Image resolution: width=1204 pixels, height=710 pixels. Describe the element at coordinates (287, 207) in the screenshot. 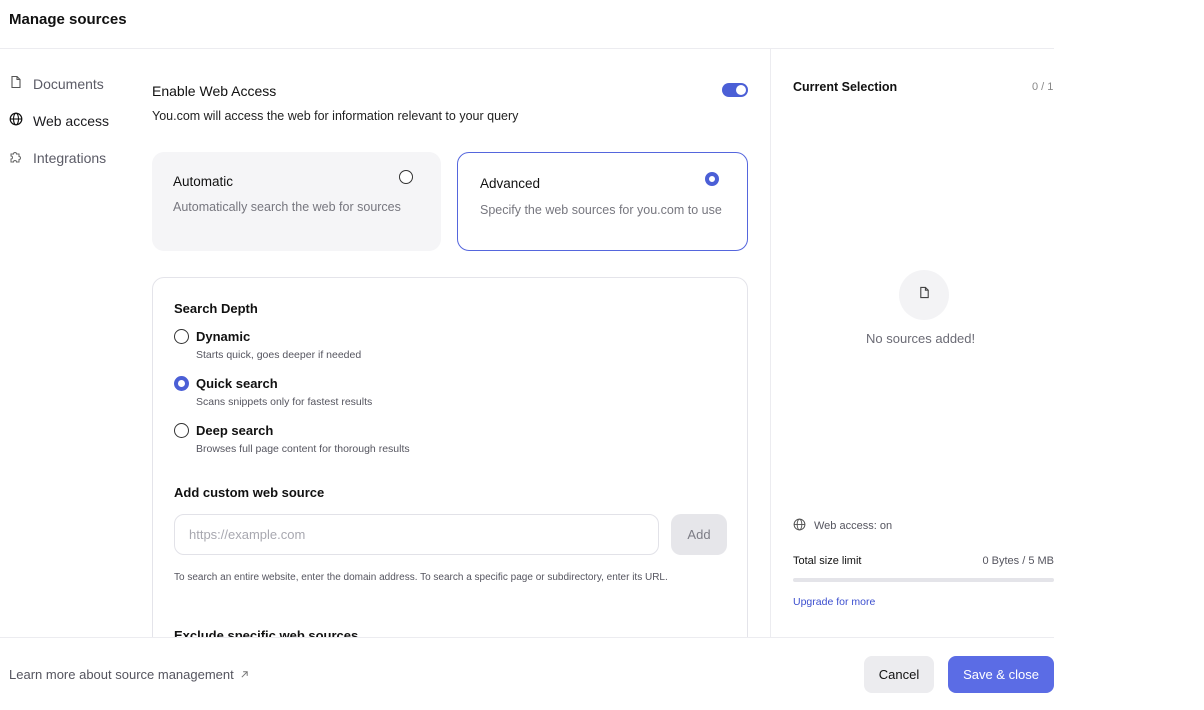

I see `mode-description: Automatically search the web for sources` at that location.